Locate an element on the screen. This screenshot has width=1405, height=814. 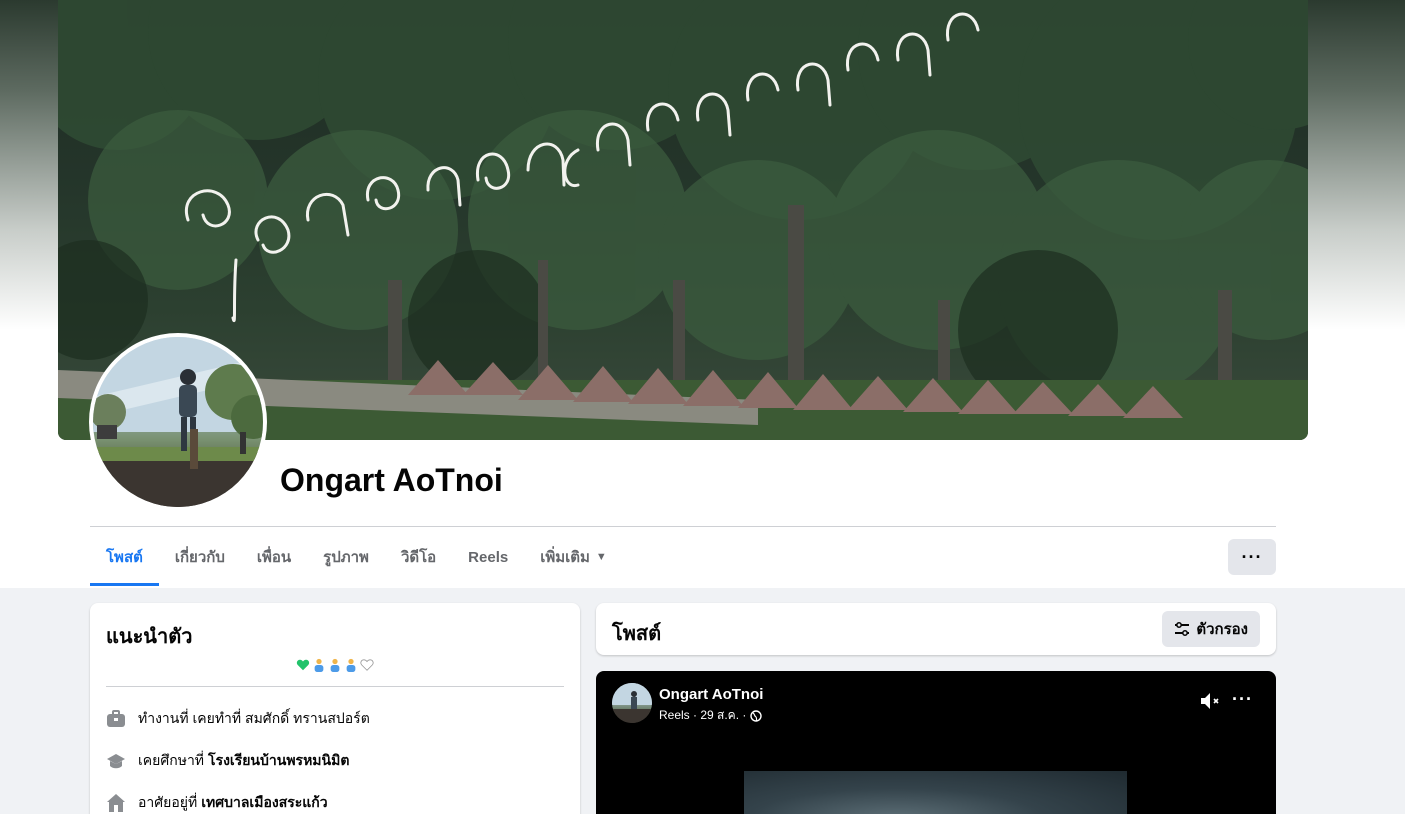
green-heart-icon is located at coordinates (303, 665).